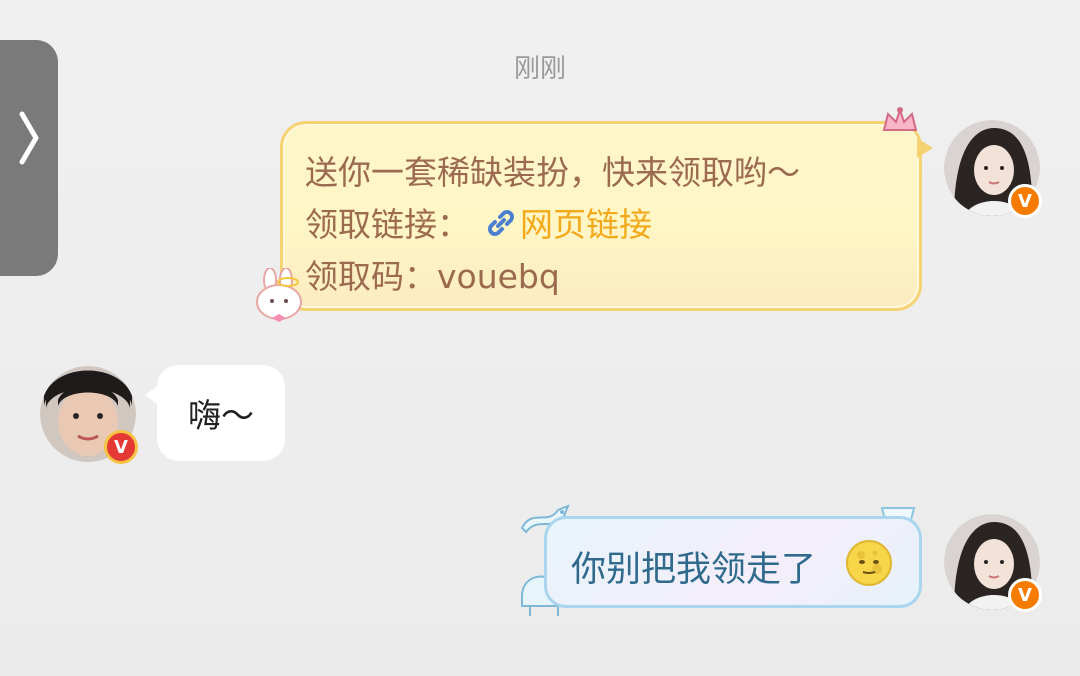  I want to click on bubble-tail, so click(925, 148).